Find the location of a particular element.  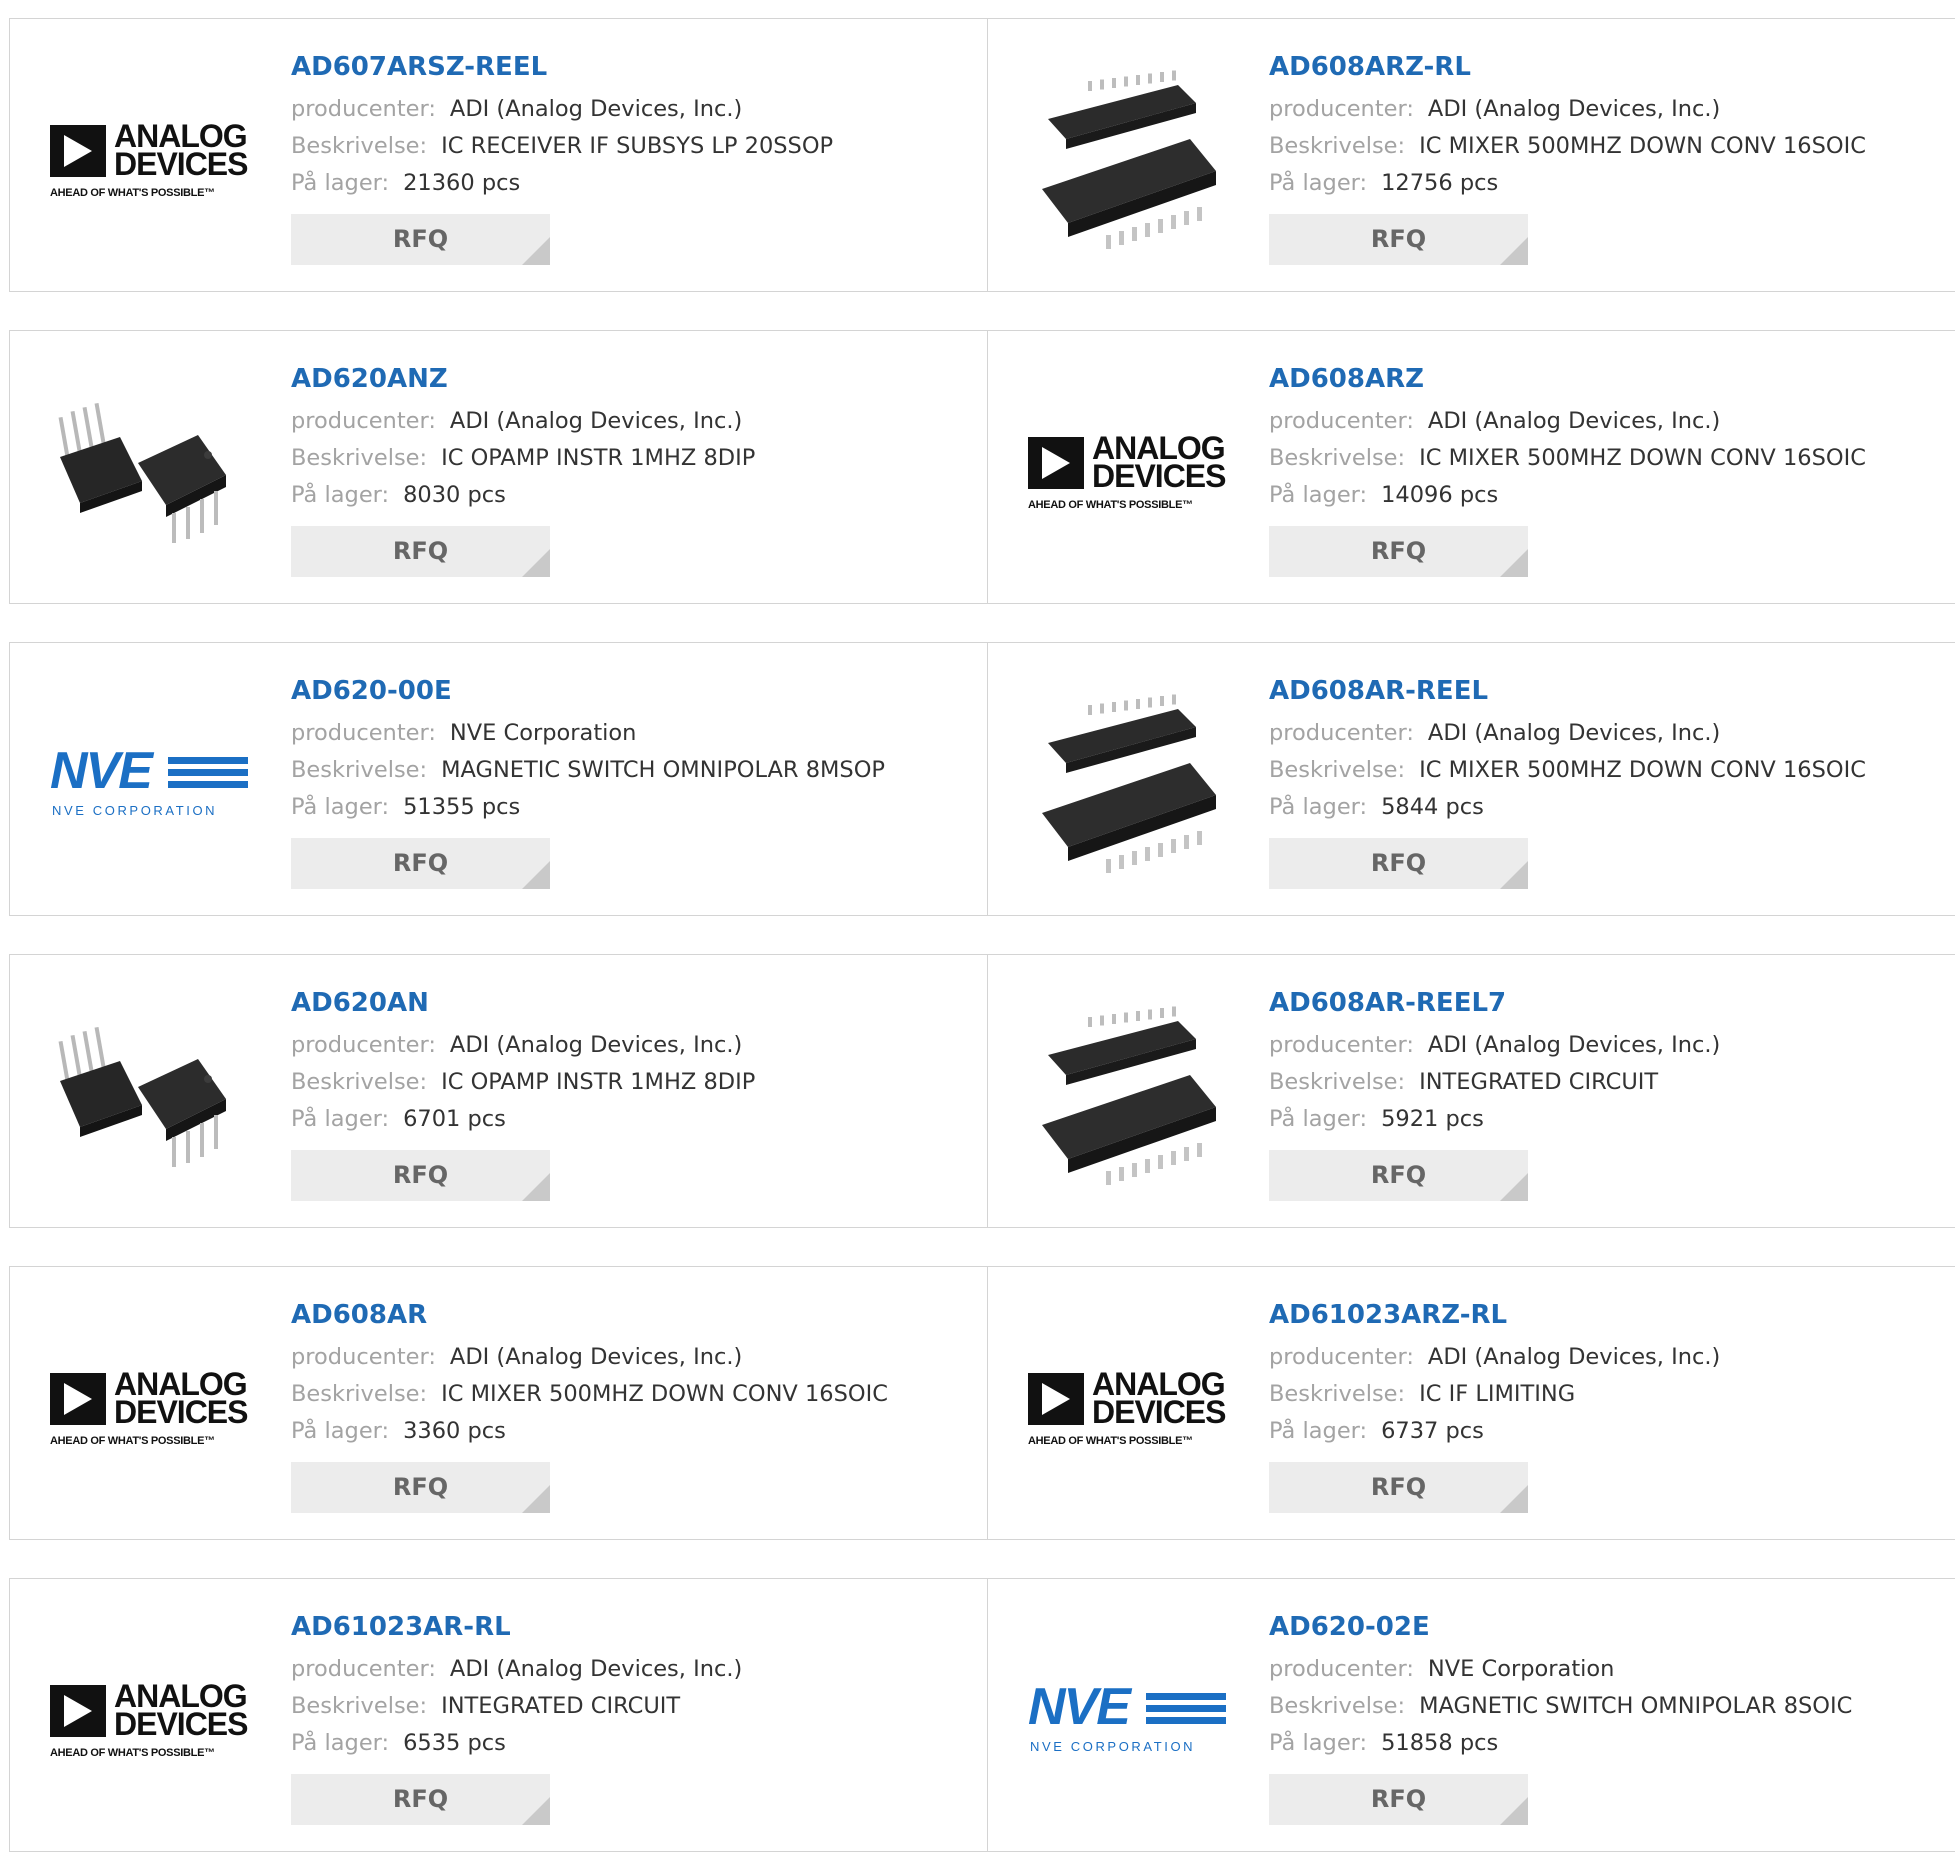

stock-row: På lager: 6701 pcs is located at coordinates (523, 1119).